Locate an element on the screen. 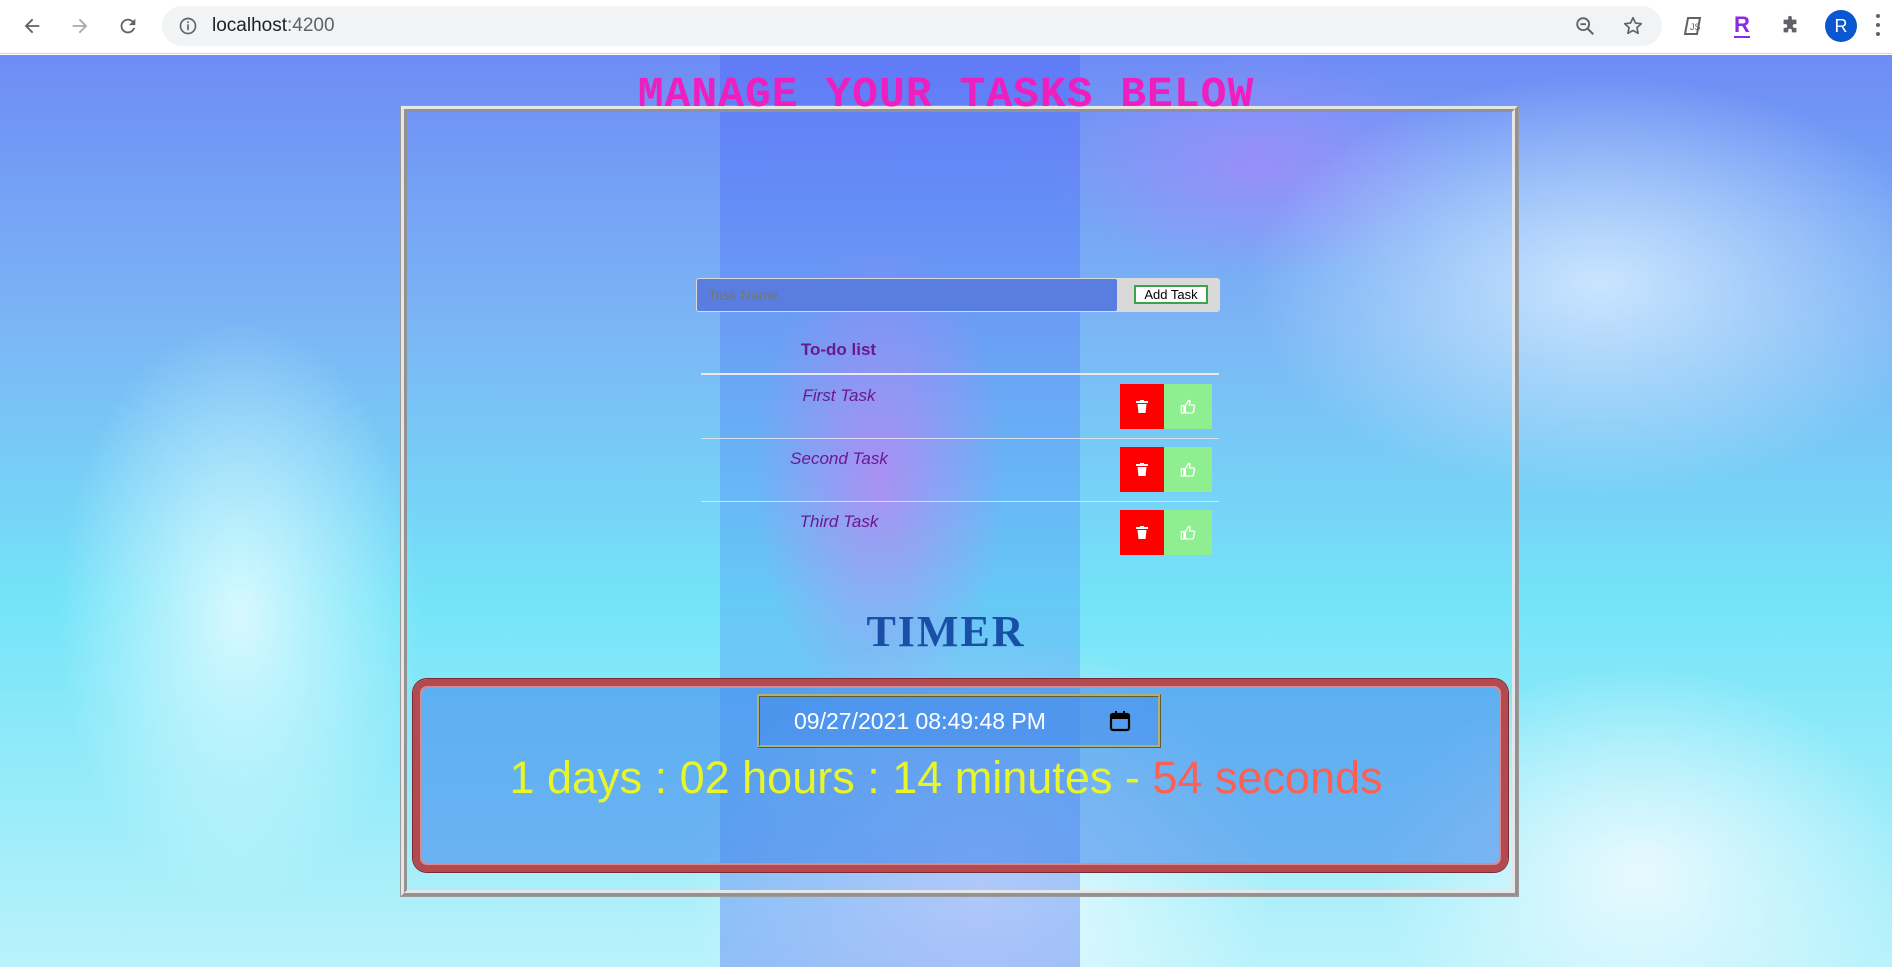 This screenshot has width=1892, height=967. browser-menu-icon is located at coordinates (1879, 26).